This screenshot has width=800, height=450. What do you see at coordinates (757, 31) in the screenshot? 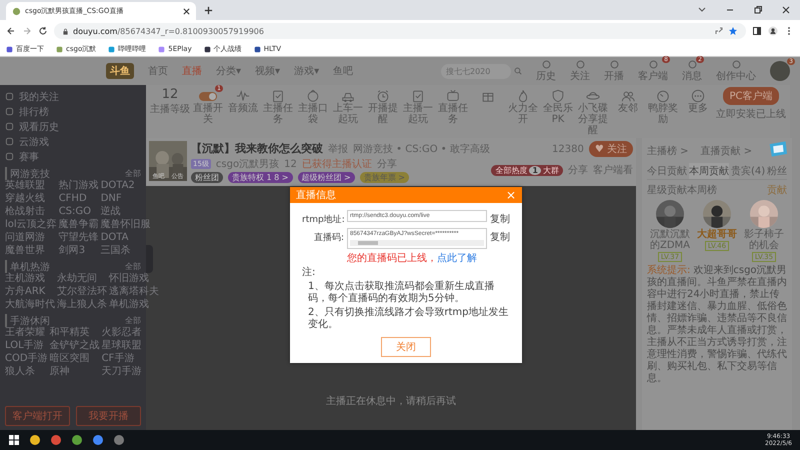
I see `sidebar-icon` at bounding box center [757, 31].